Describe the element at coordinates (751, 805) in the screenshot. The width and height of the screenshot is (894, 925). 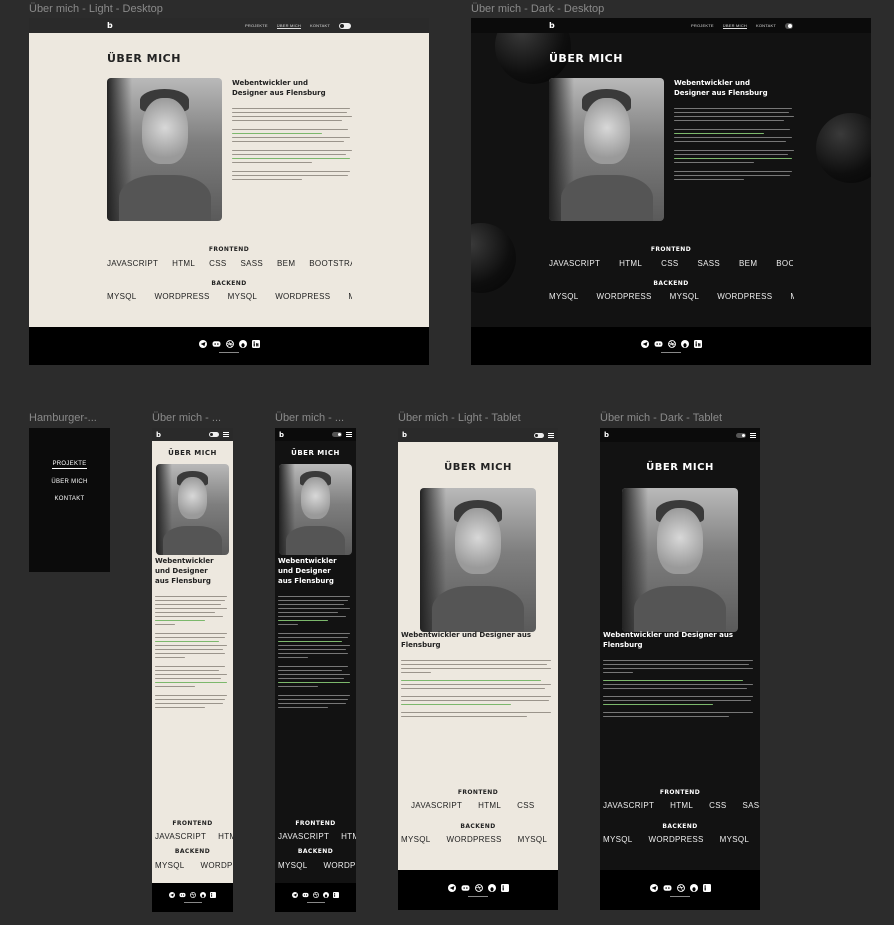
I see `tag: SASS` at that location.